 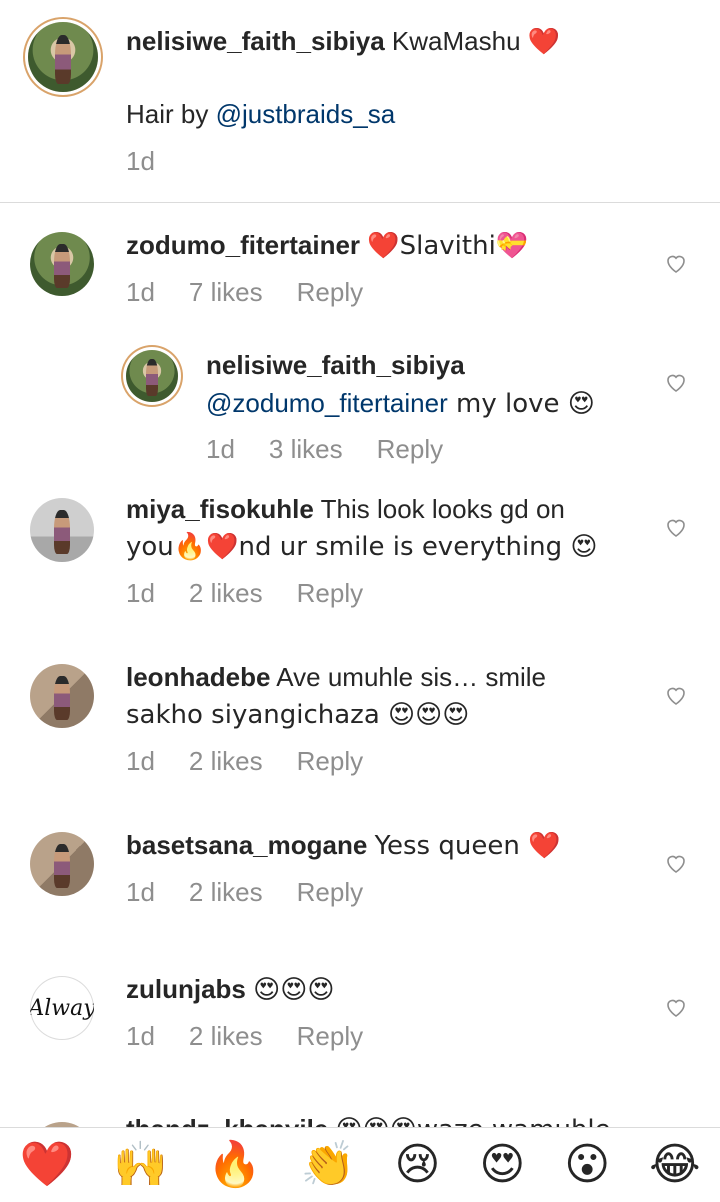 I want to click on reply-meta: 1d 3 likes Reply, so click(x=324, y=449).